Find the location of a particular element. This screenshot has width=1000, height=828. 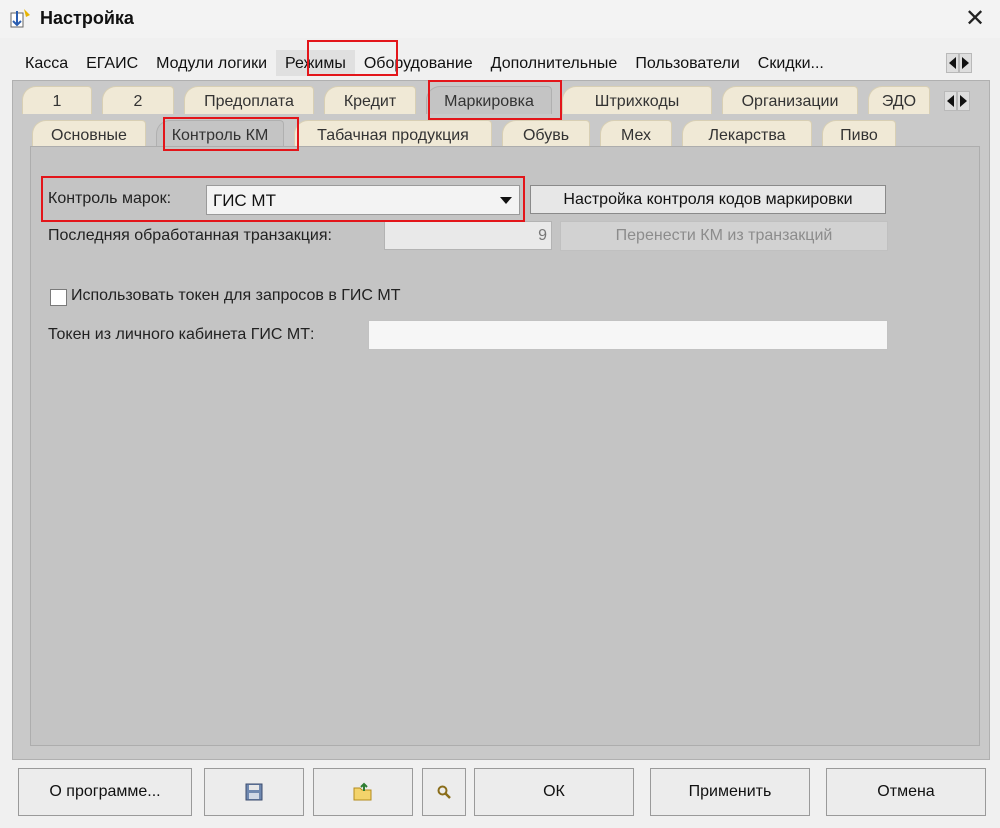

tab-tobacco: Табачная продукция is located at coordinates (393, 134).